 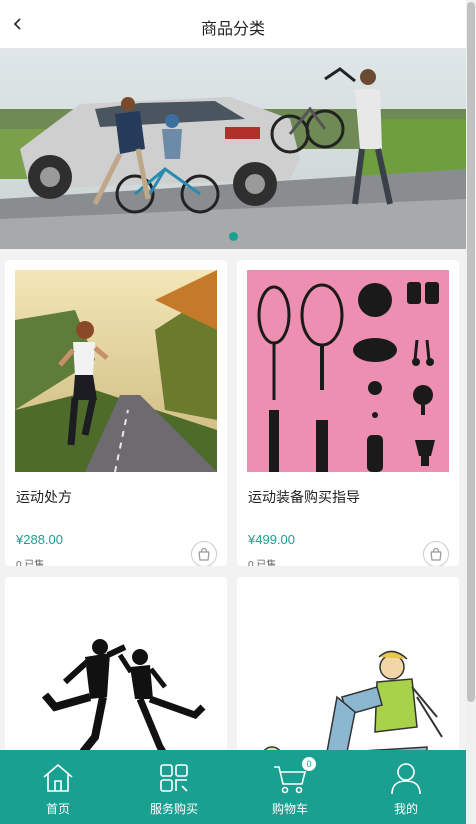 What do you see at coordinates (348, 682) in the screenshot?
I see `product-image-stretching` at bounding box center [348, 682].